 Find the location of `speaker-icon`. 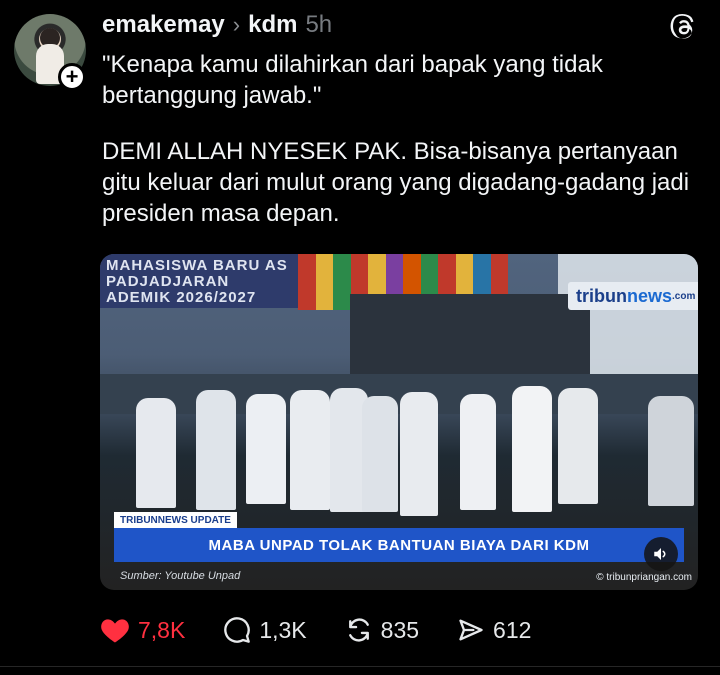

speaker-icon is located at coordinates (661, 554).